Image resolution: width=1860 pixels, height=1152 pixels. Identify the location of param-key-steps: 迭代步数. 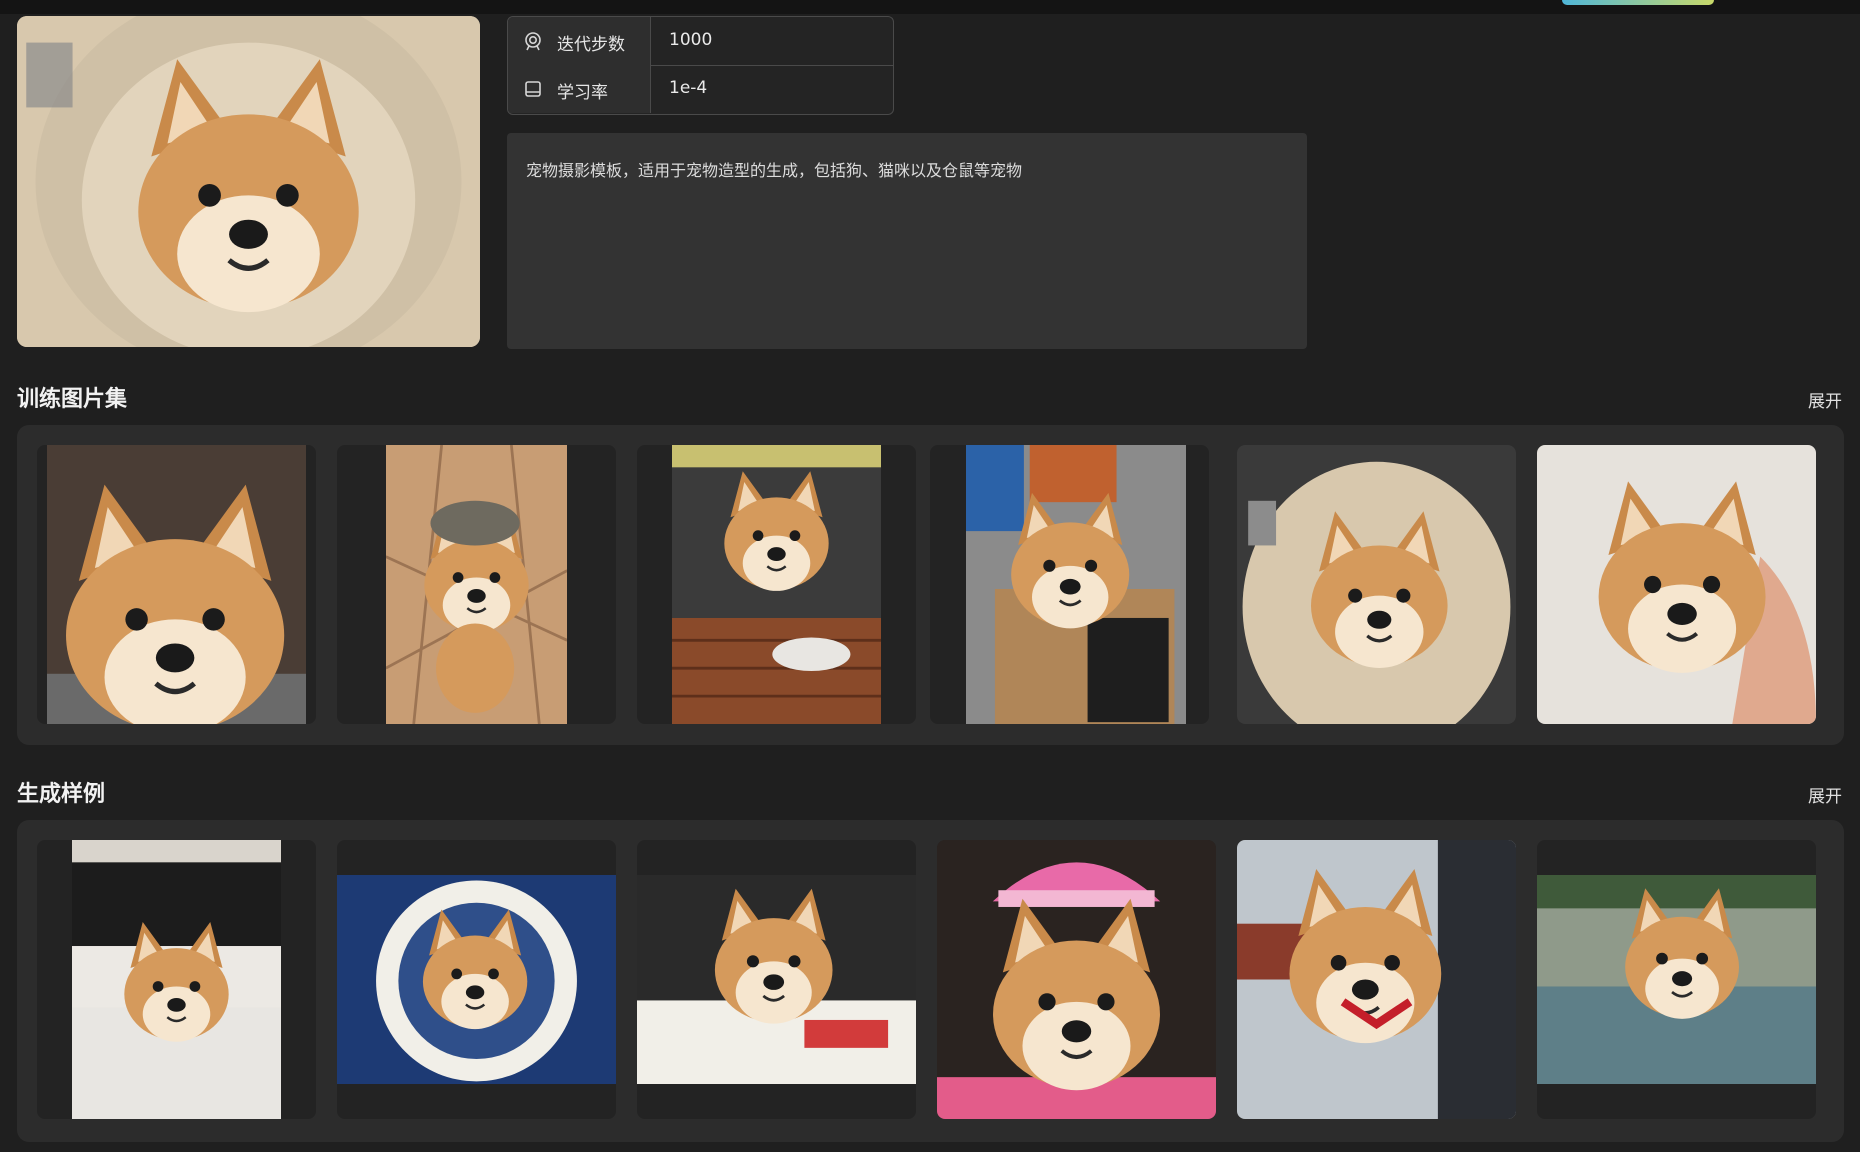
(579, 41).